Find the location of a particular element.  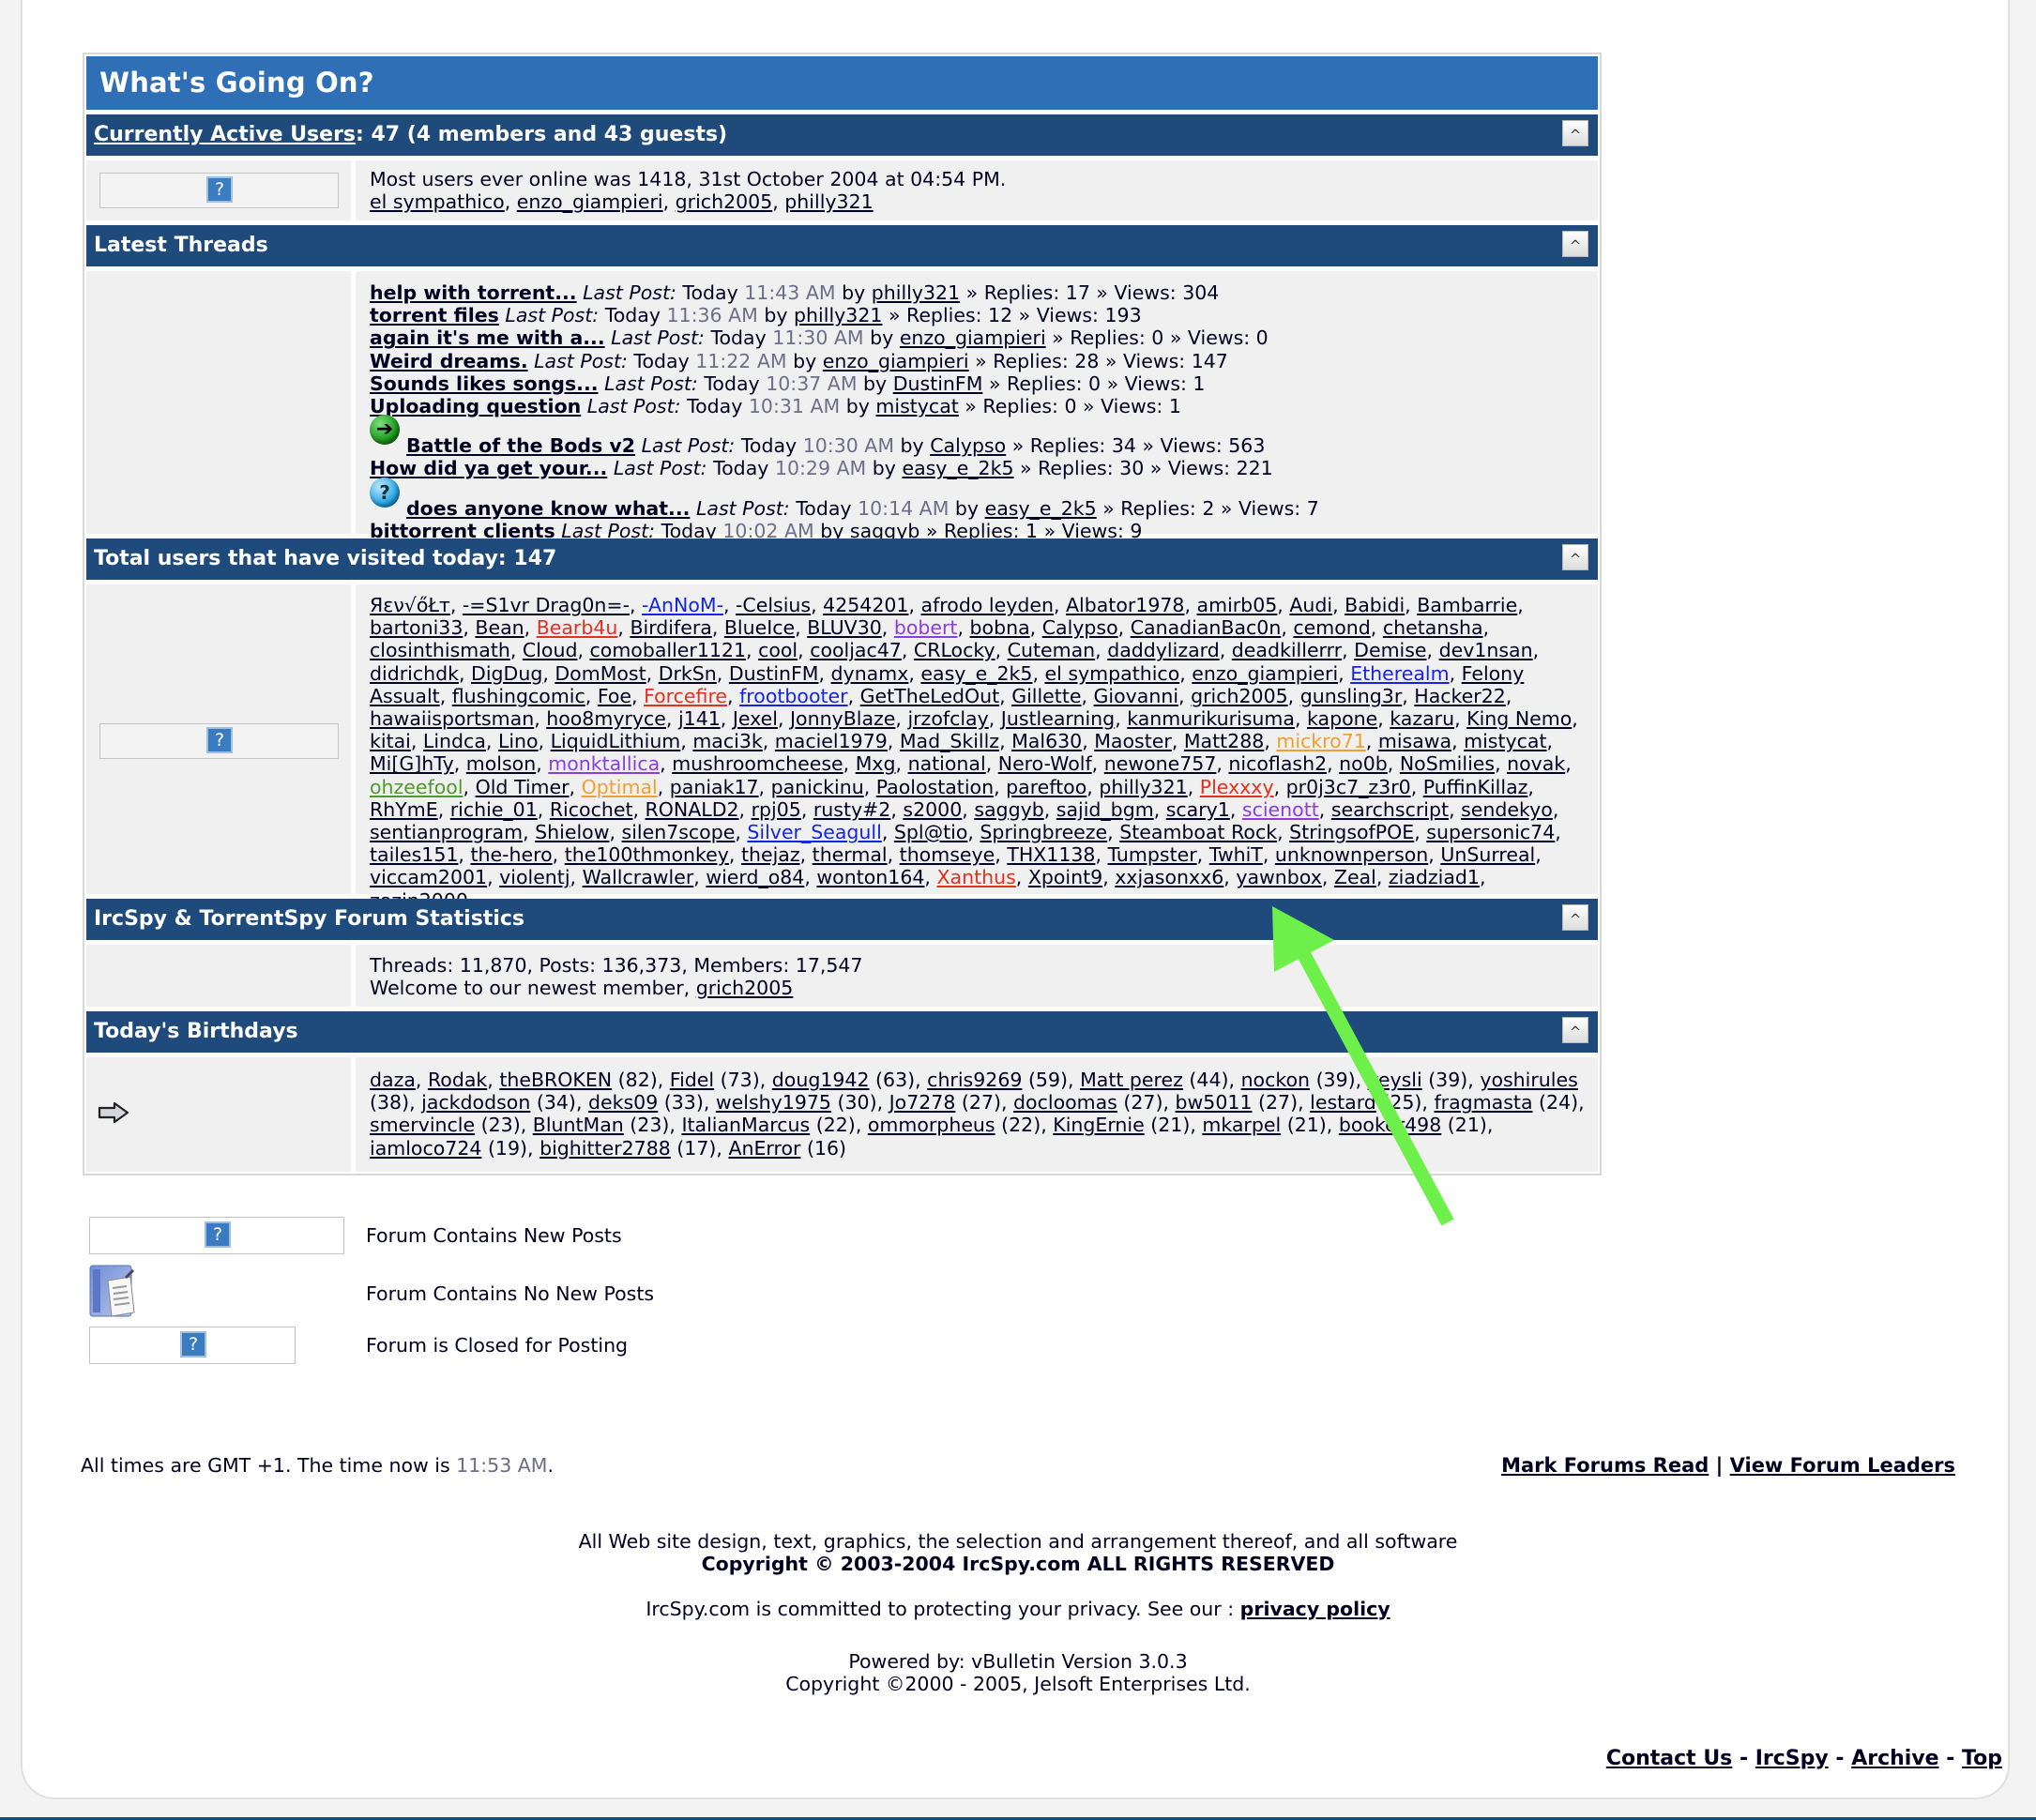

visitor-link: scary1 is located at coordinates (1198, 809).